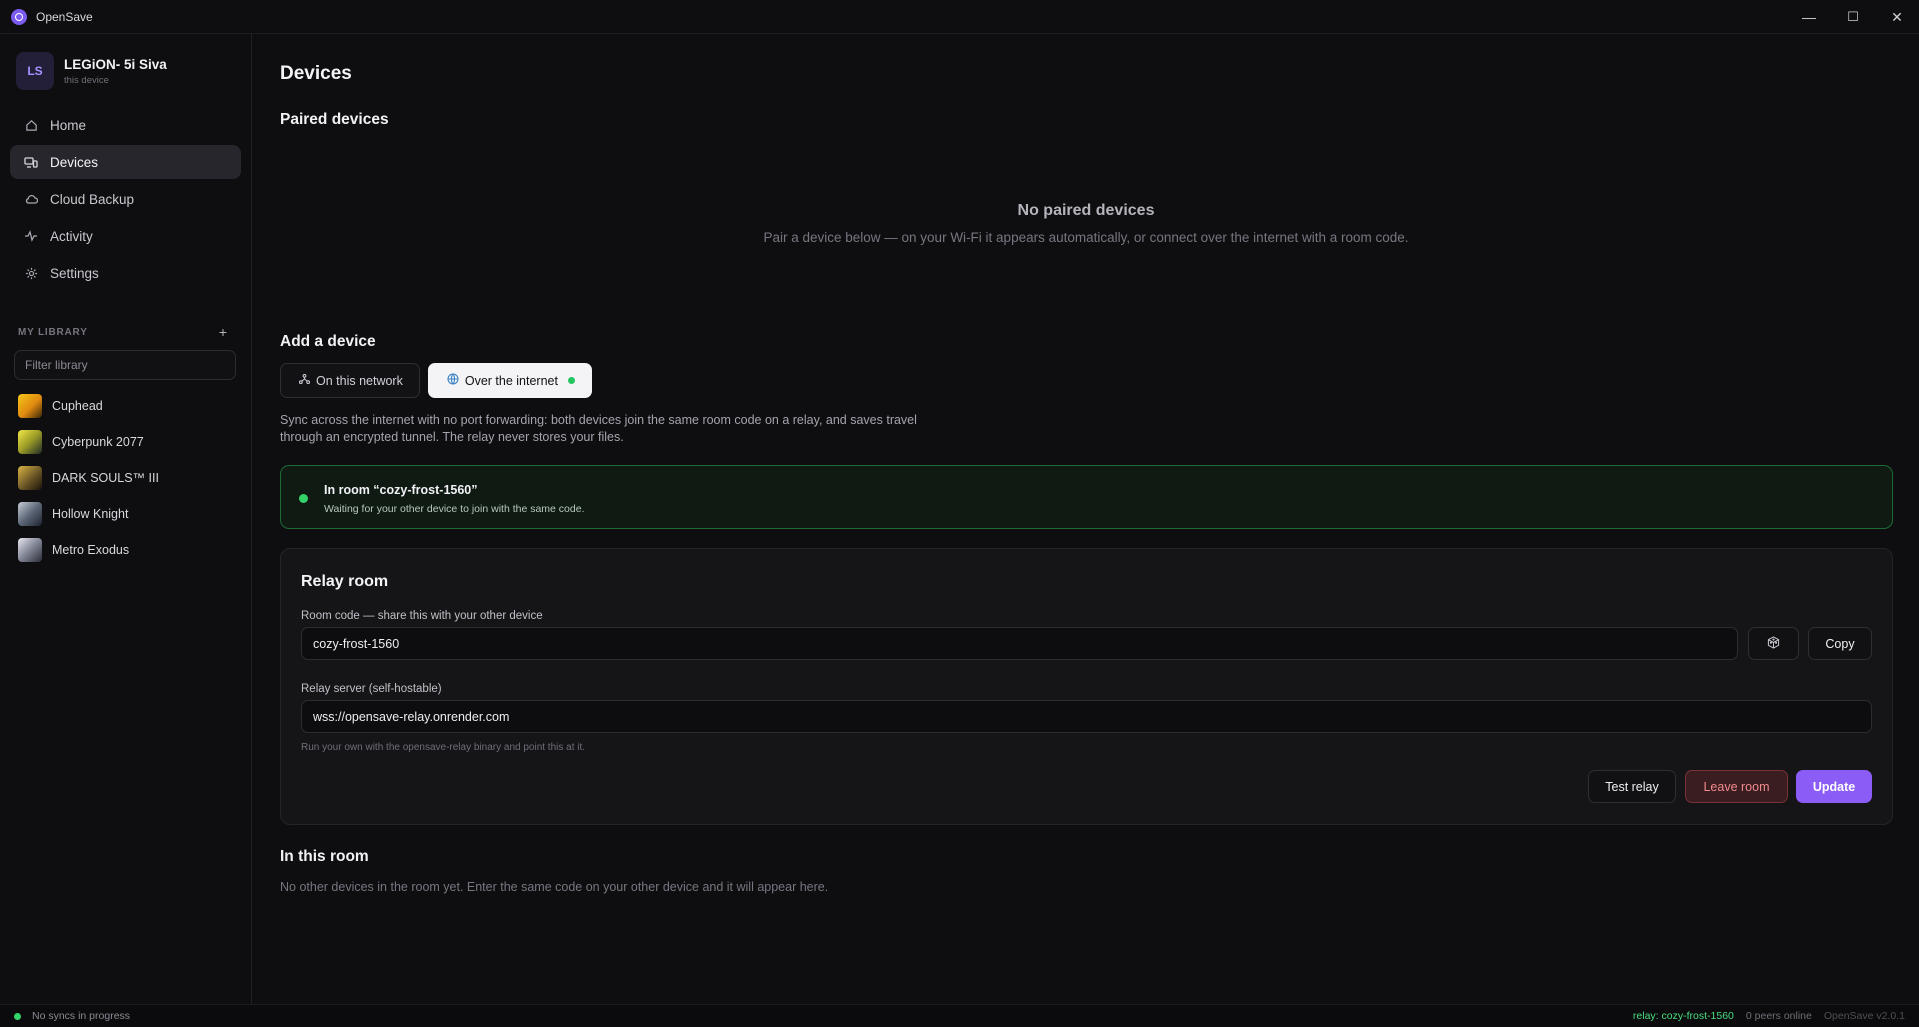  I want to click on room-code-value: cozy-frost-1560, so click(356, 643).